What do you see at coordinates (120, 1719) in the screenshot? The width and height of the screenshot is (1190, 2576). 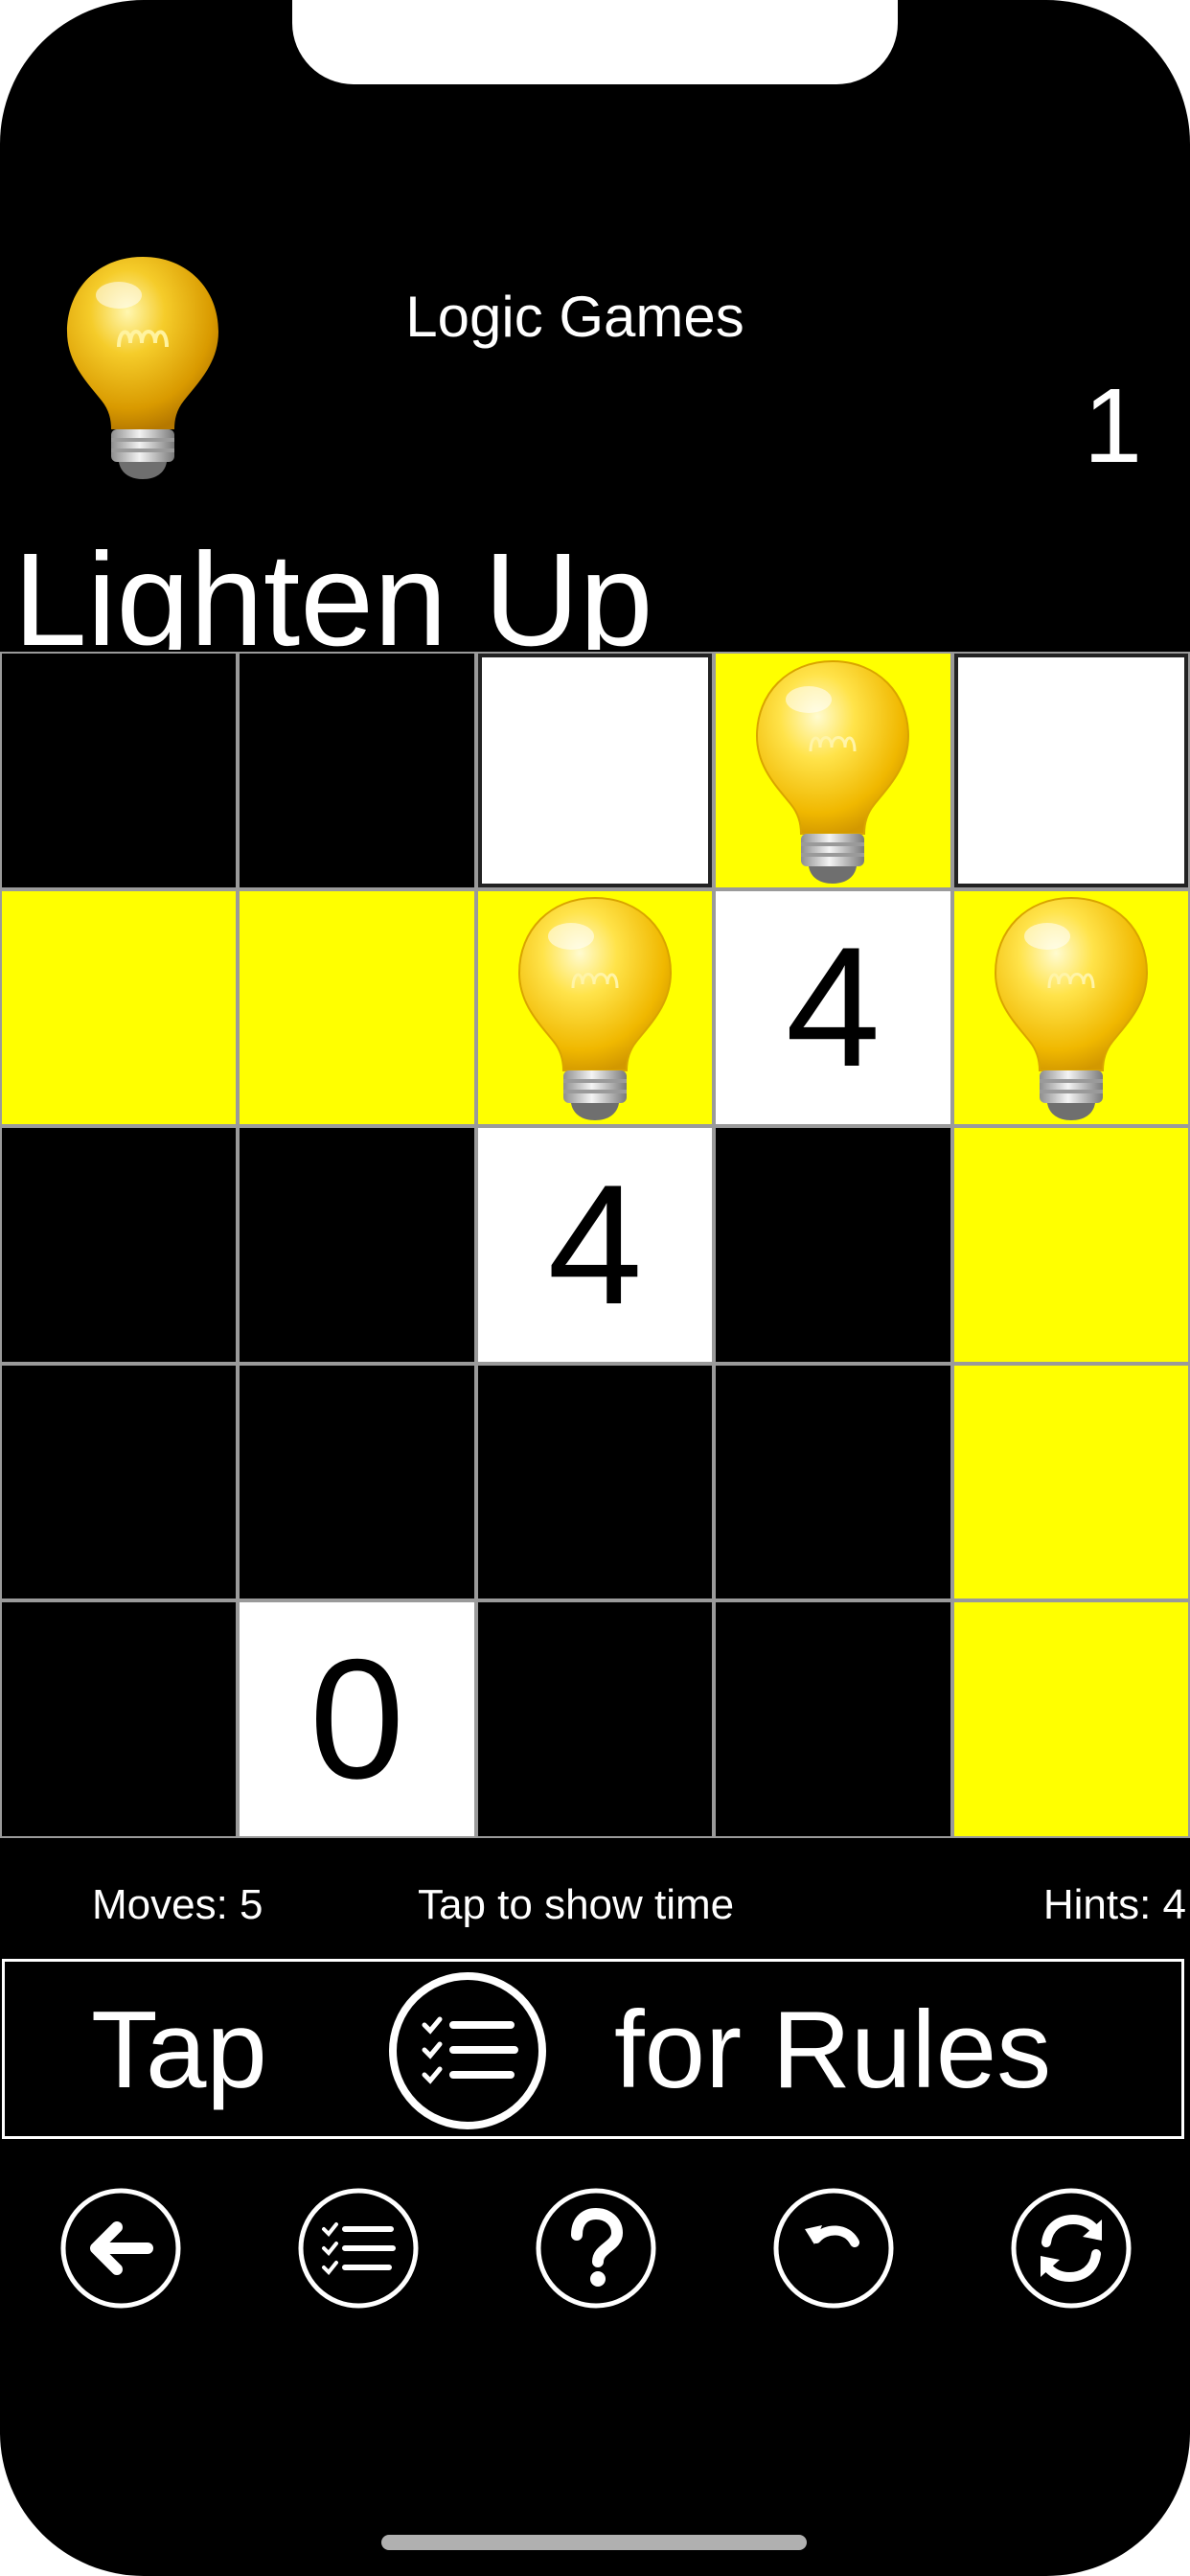 I see `board-cell-r5-c1` at bounding box center [120, 1719].